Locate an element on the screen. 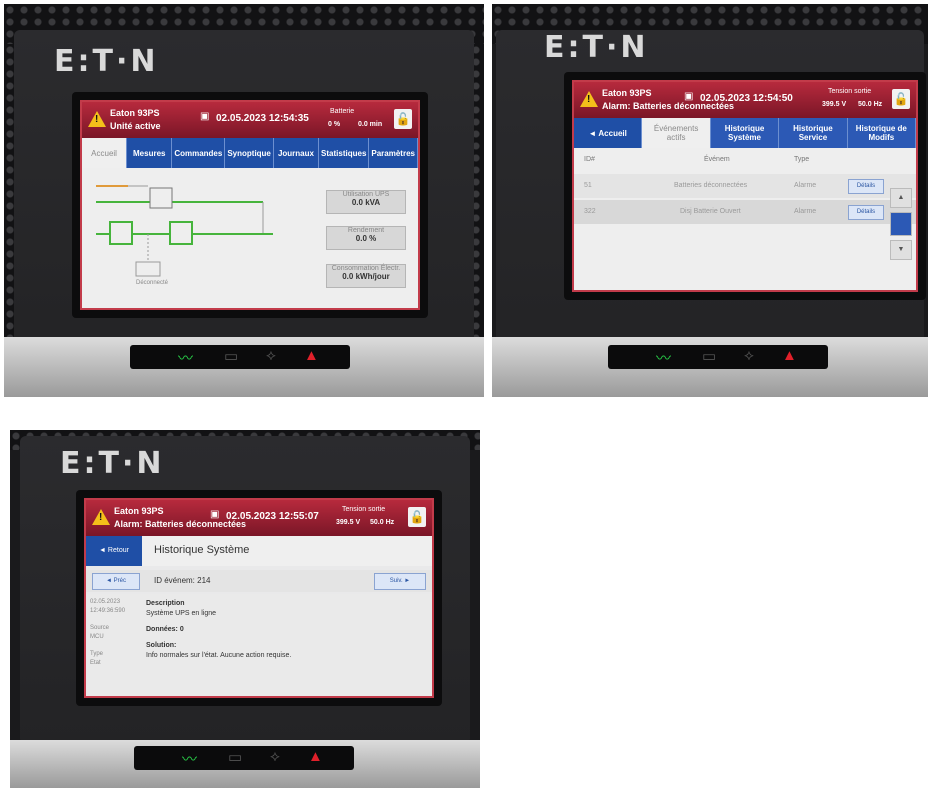  column-event: Événem is located at coordinates (717, 159).